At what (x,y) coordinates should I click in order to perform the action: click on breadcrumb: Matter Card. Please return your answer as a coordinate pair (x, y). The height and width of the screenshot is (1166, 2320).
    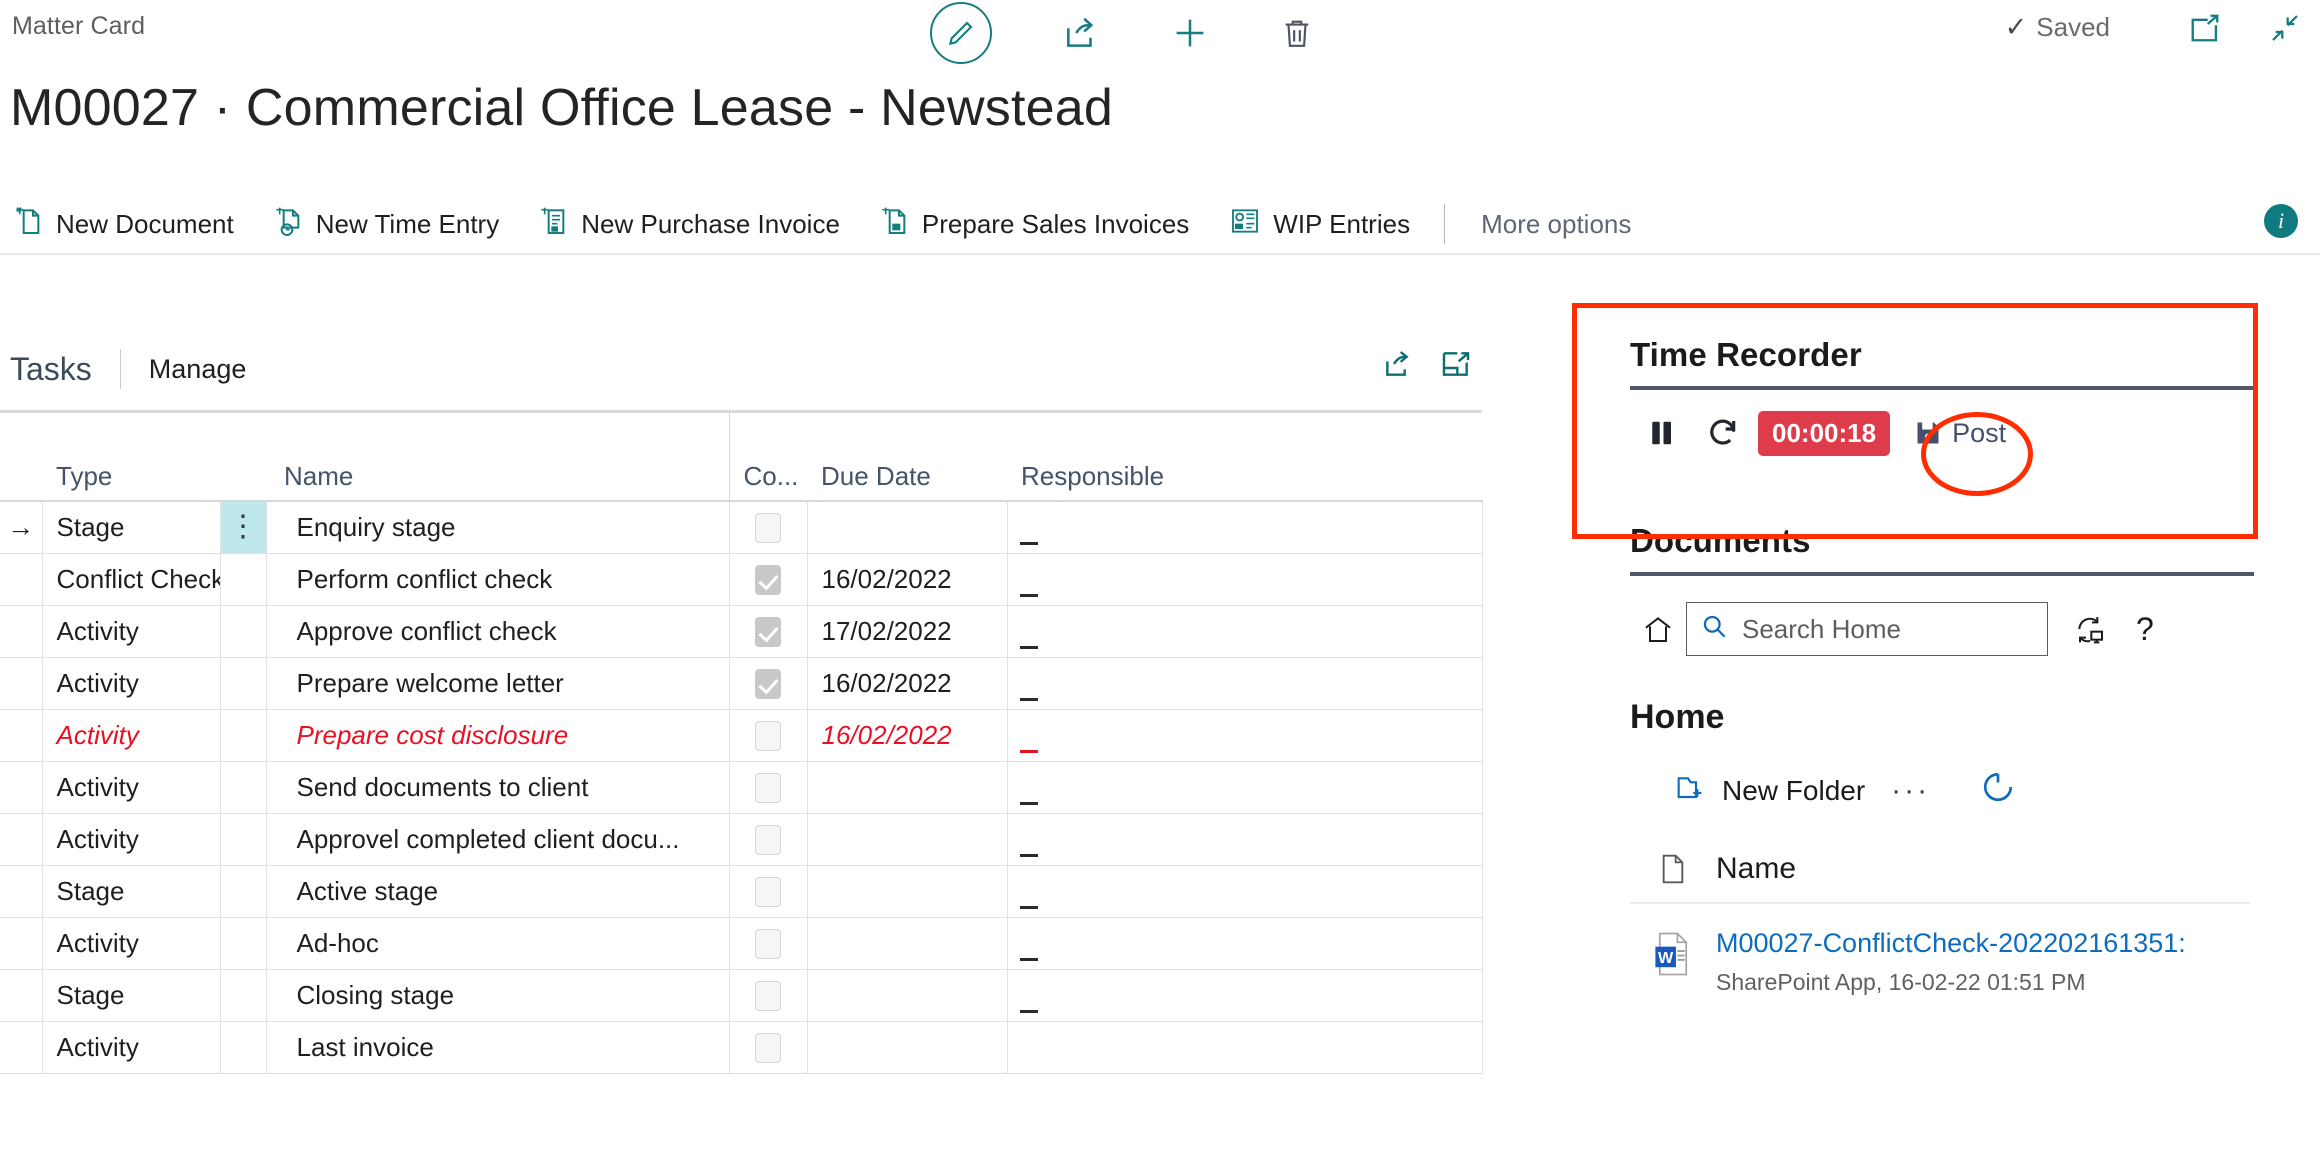
    Looking at the image, I should click on (78, 26).